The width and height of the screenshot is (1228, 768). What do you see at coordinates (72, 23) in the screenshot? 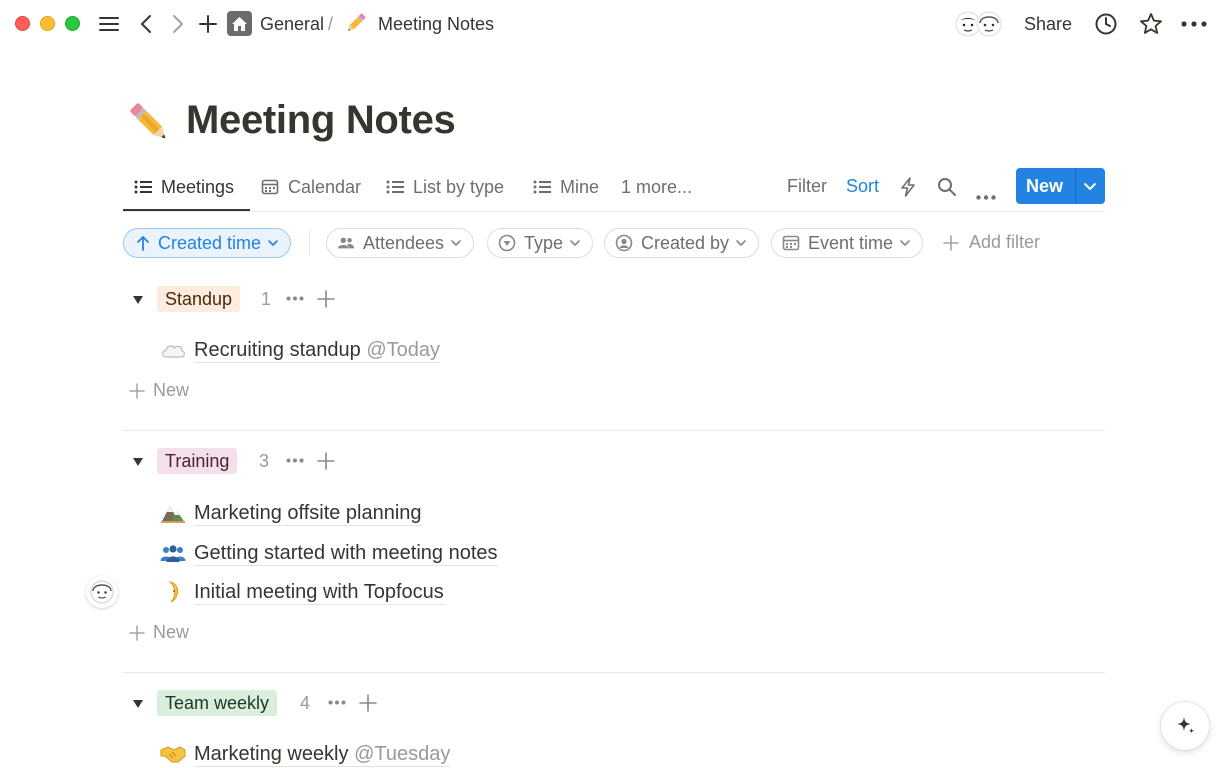
I see `maximize-window-button` at bounding box center [72, 23].